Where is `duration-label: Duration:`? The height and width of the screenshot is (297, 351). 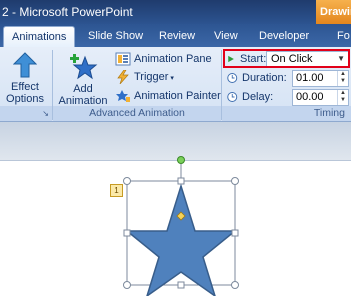
duration-label: Duration: is located at coordinates (257, 78).